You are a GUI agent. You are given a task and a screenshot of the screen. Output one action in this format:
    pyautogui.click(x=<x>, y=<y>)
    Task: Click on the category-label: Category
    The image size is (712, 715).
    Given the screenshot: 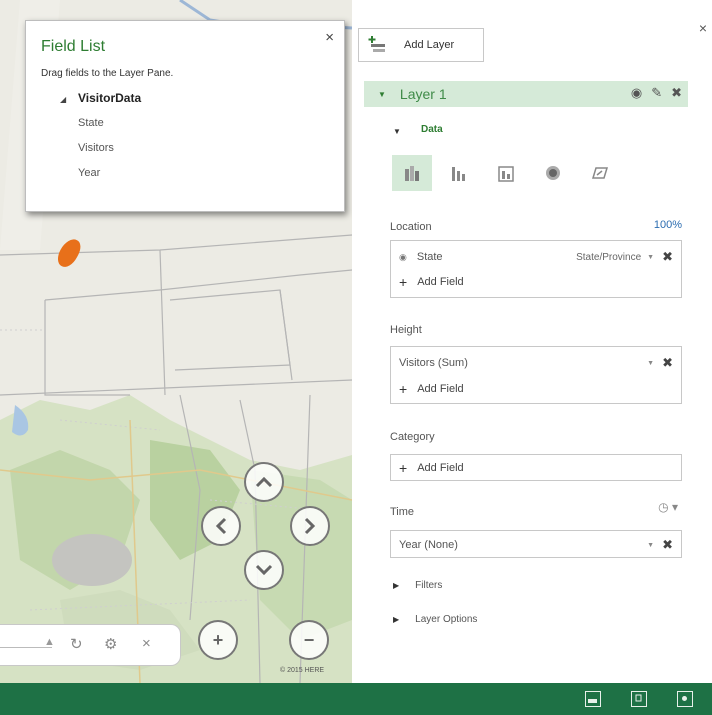 What is the action you would take?
    pyautogui.click(x=412, y=437)
    